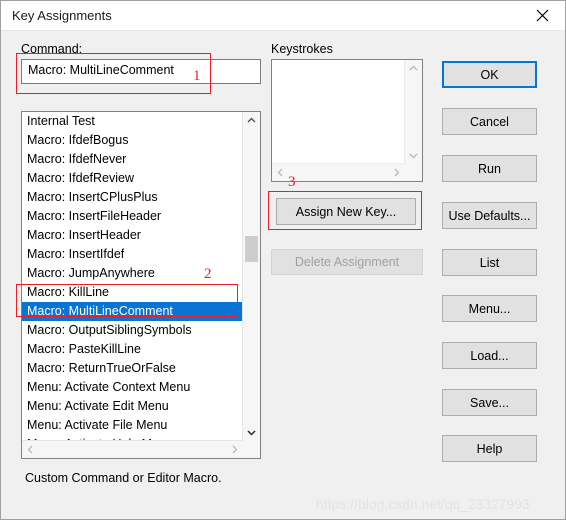 This screenshot has width=566, height=520. I want to click on status-text: Custom Command or Editor Macro., so click(123, 478).